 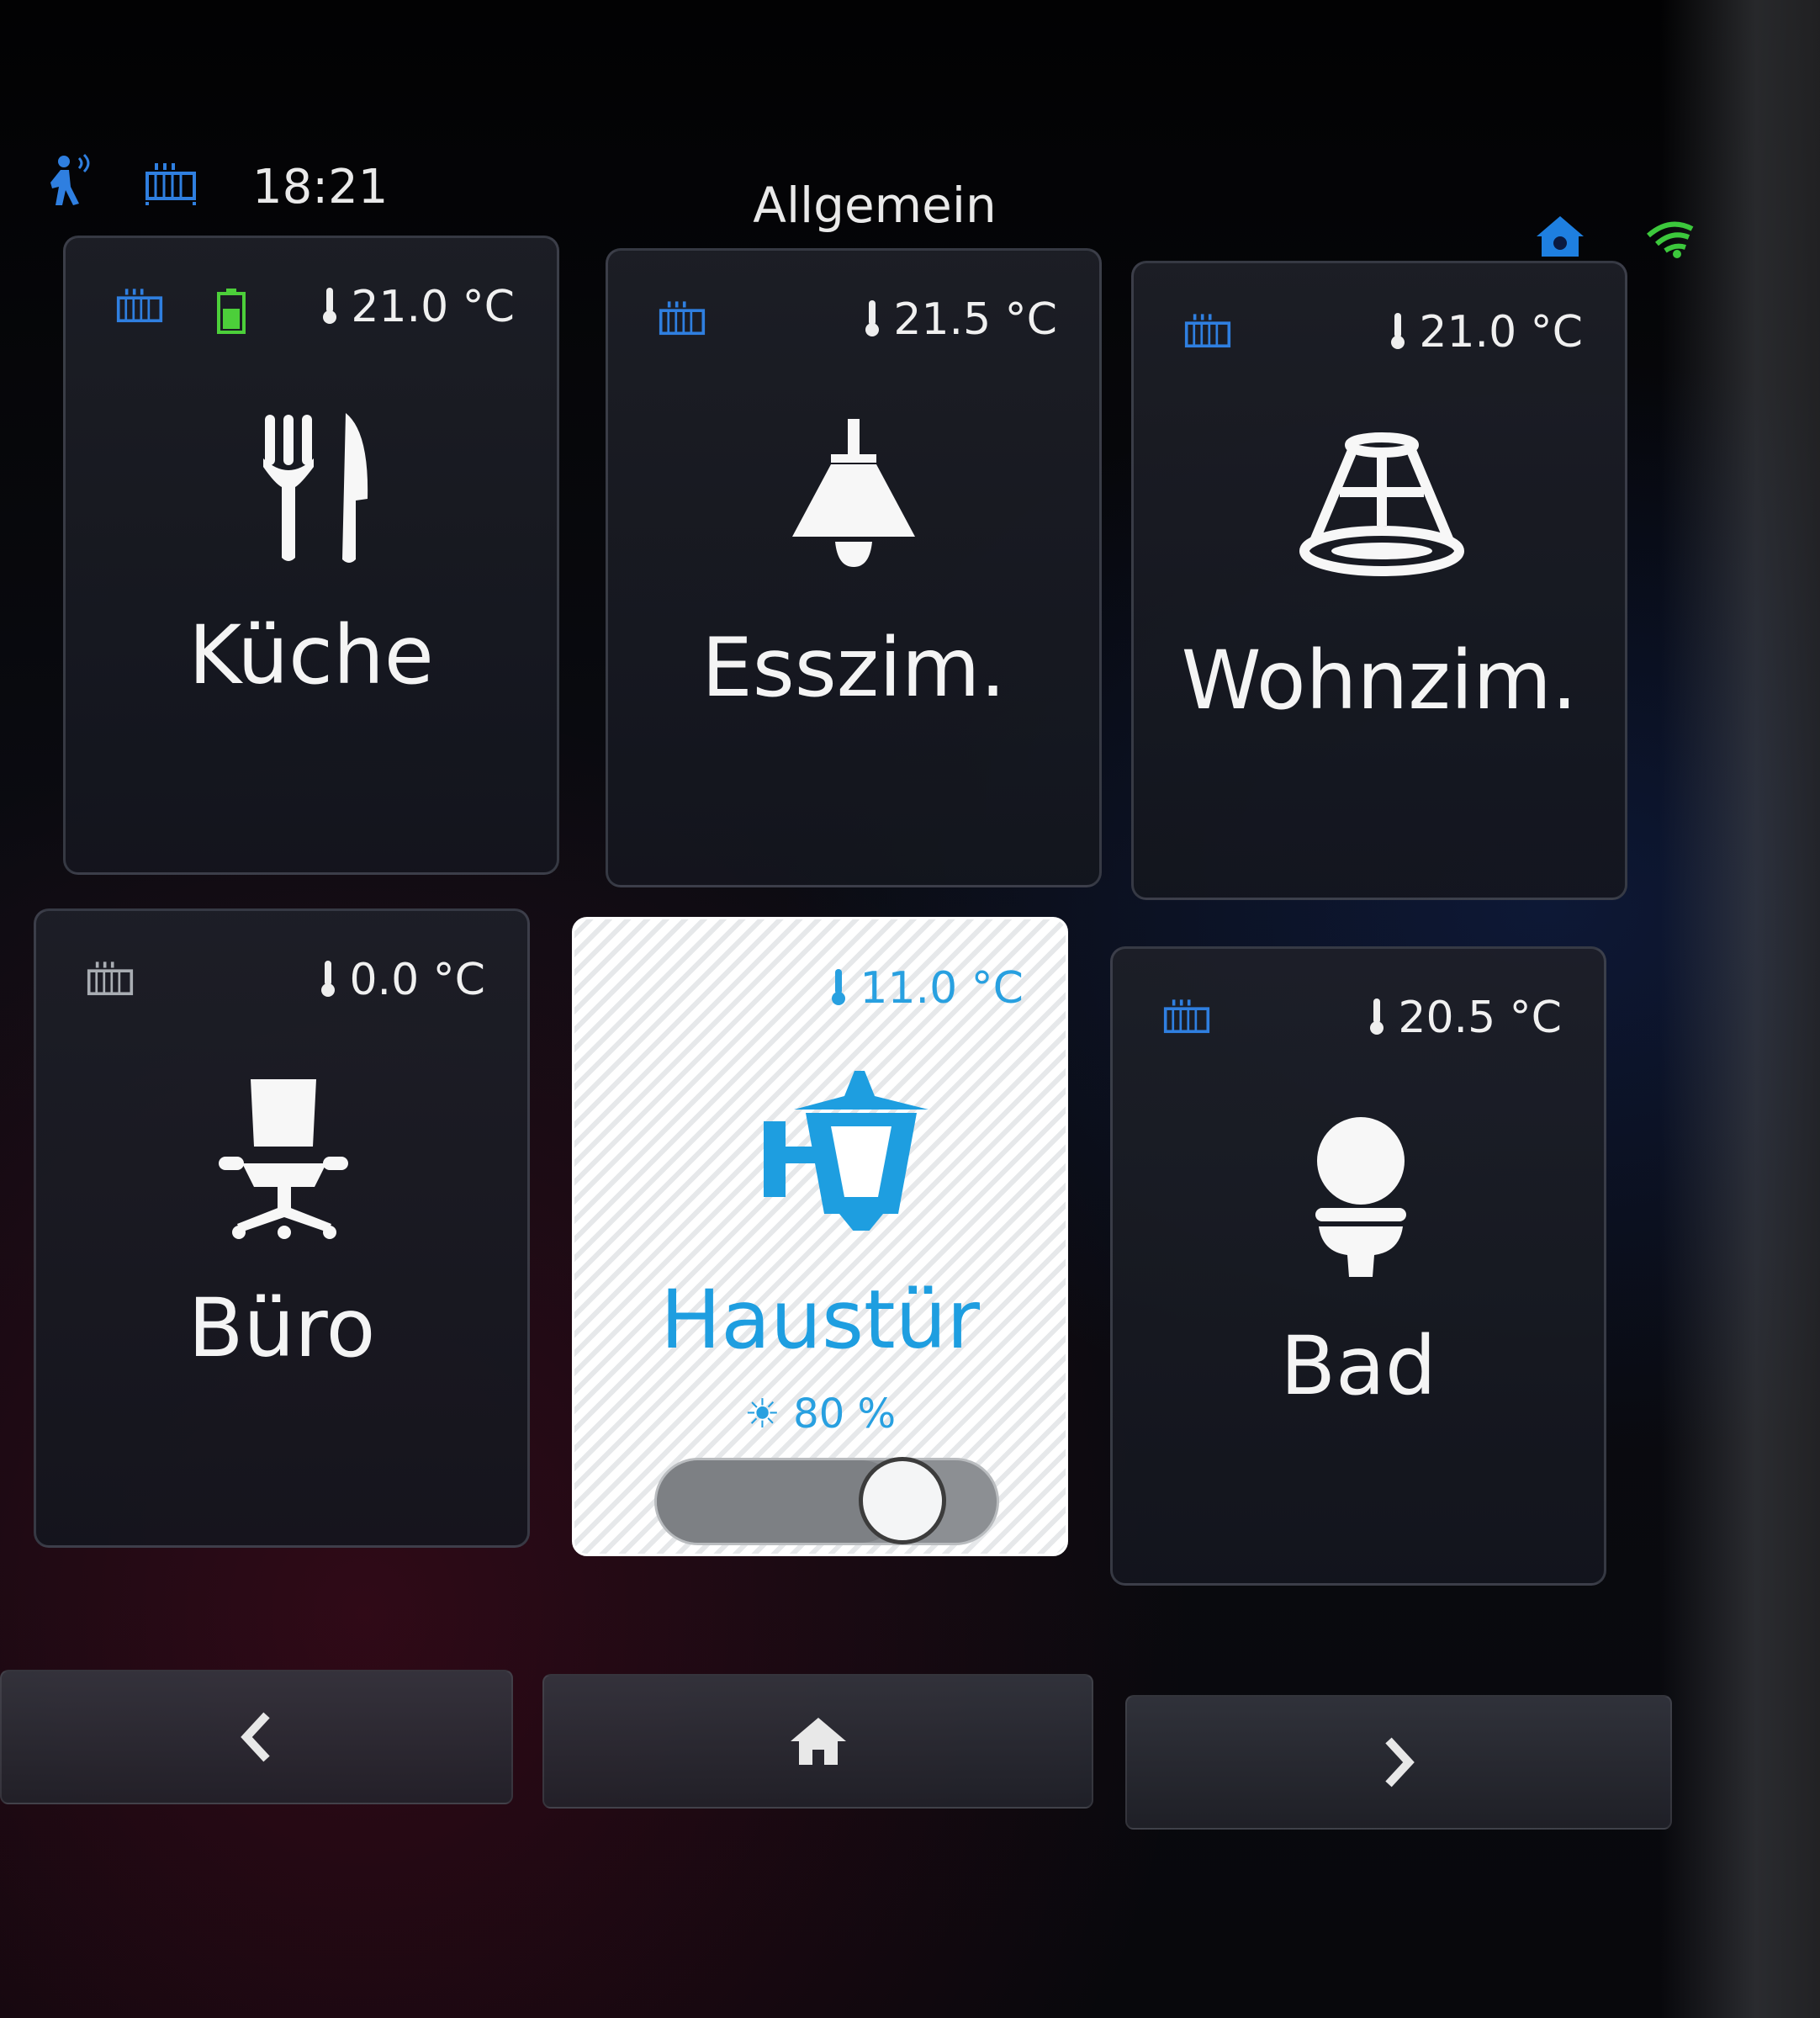 What do you see at coordinates (902, 1500) in the screenshot?
I see `dimmer-slider-knob` at bounding box center [902, 1500].